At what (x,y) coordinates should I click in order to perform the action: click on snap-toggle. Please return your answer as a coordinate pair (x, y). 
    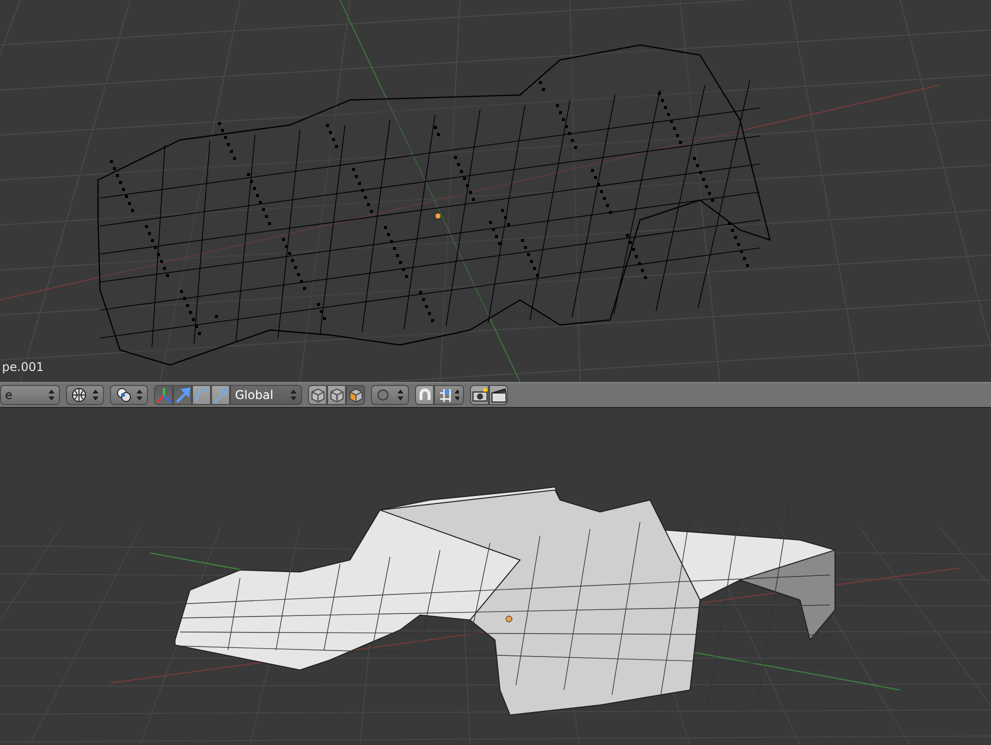
    Looking at the image, I should click on (424, 395).